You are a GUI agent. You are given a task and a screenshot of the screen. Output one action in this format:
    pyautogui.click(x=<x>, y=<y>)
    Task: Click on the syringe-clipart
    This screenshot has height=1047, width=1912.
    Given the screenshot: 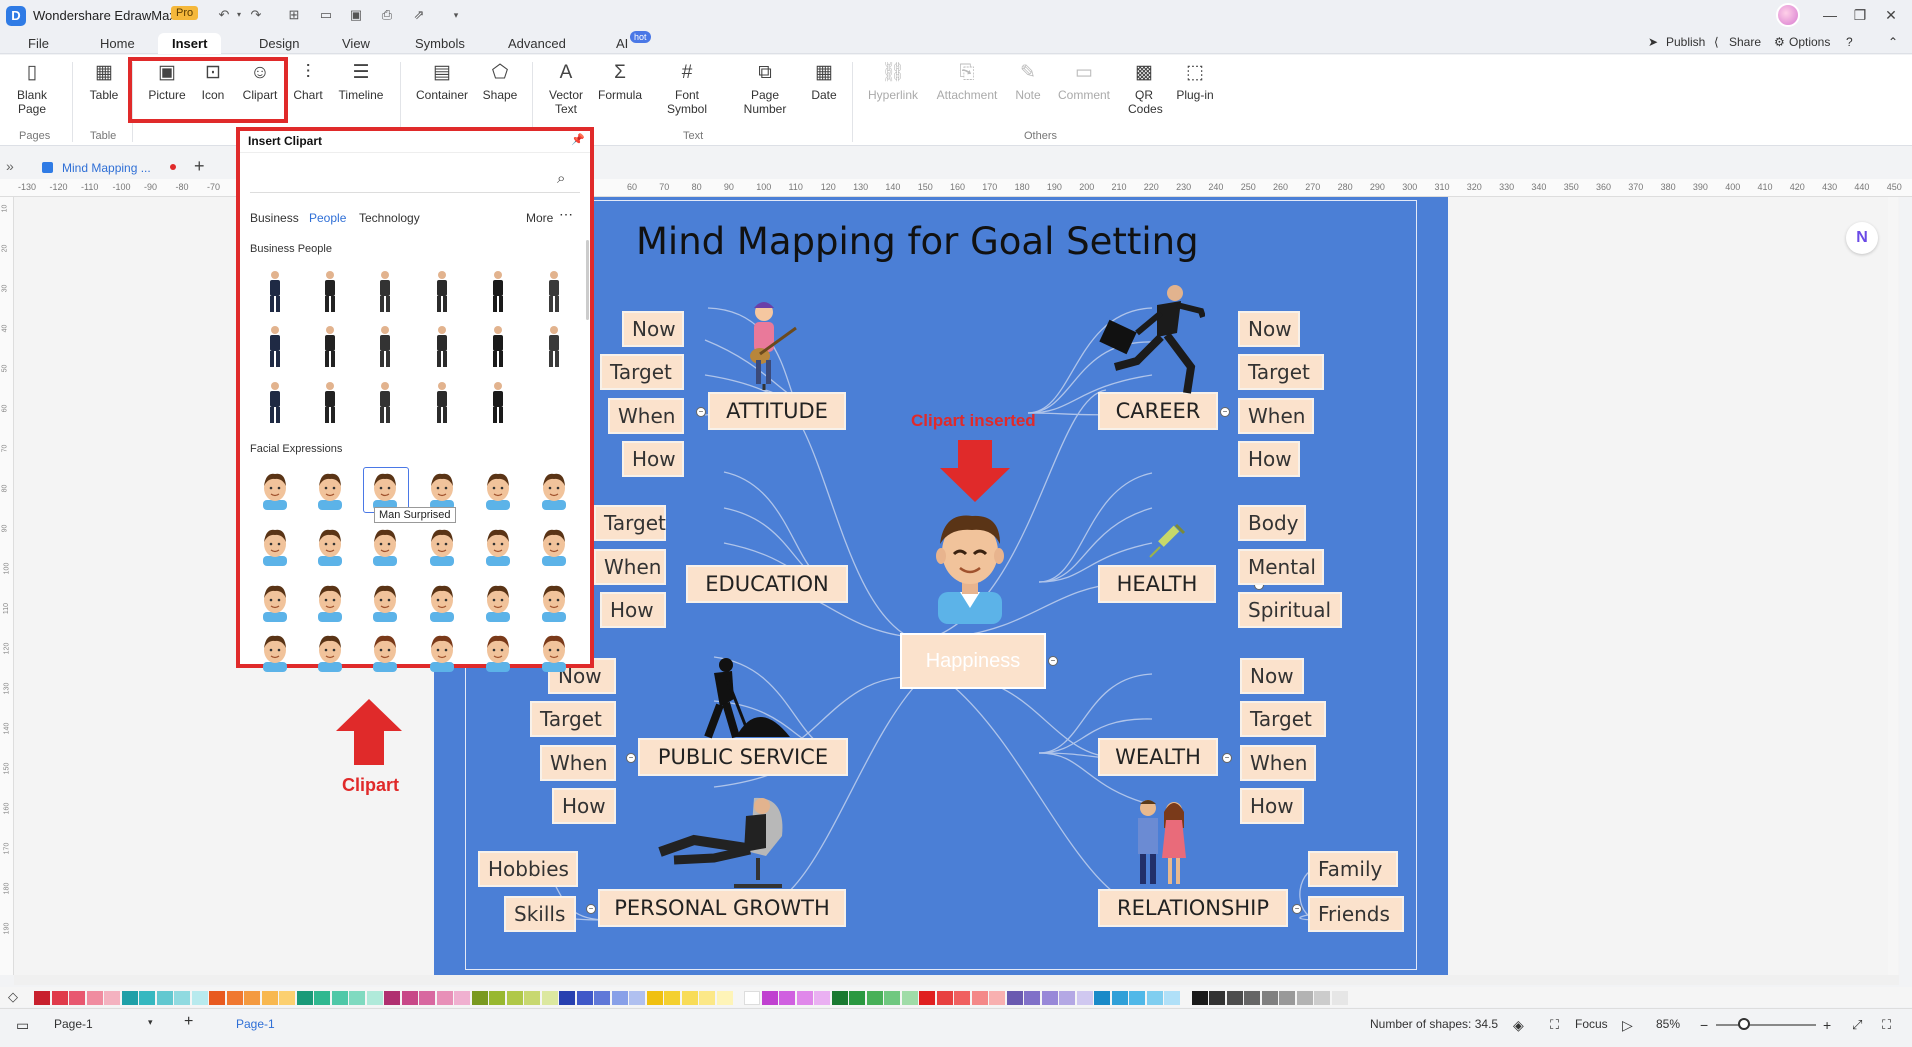 What is the action you would take?
    pyautogui.click(x=1166, y=541)
    